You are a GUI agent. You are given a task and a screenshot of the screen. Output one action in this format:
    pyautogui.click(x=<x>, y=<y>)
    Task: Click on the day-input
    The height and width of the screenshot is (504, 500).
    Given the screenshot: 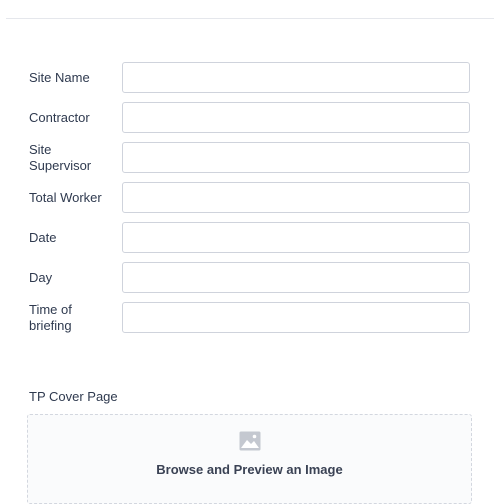 What is the action you would take?
    pyautogui.click(x=296, y=277)
    